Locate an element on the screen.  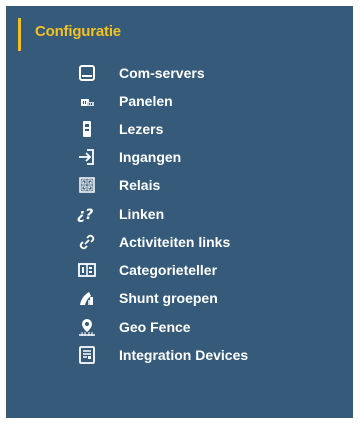
menu-item-label: Ingangen is located at coordinates (150, 157).